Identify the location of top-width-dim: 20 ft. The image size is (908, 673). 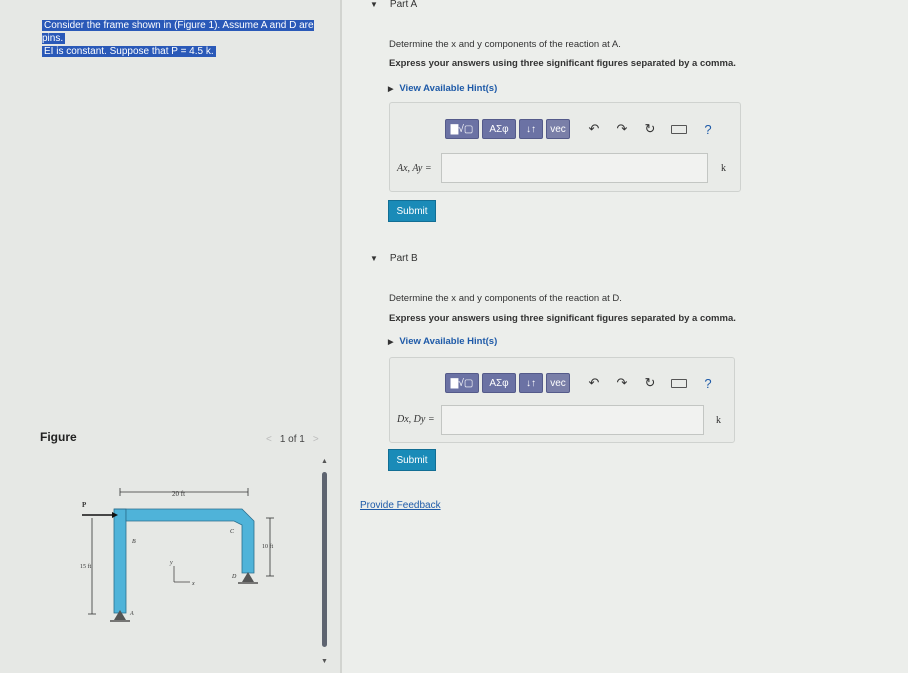
(178, 494).